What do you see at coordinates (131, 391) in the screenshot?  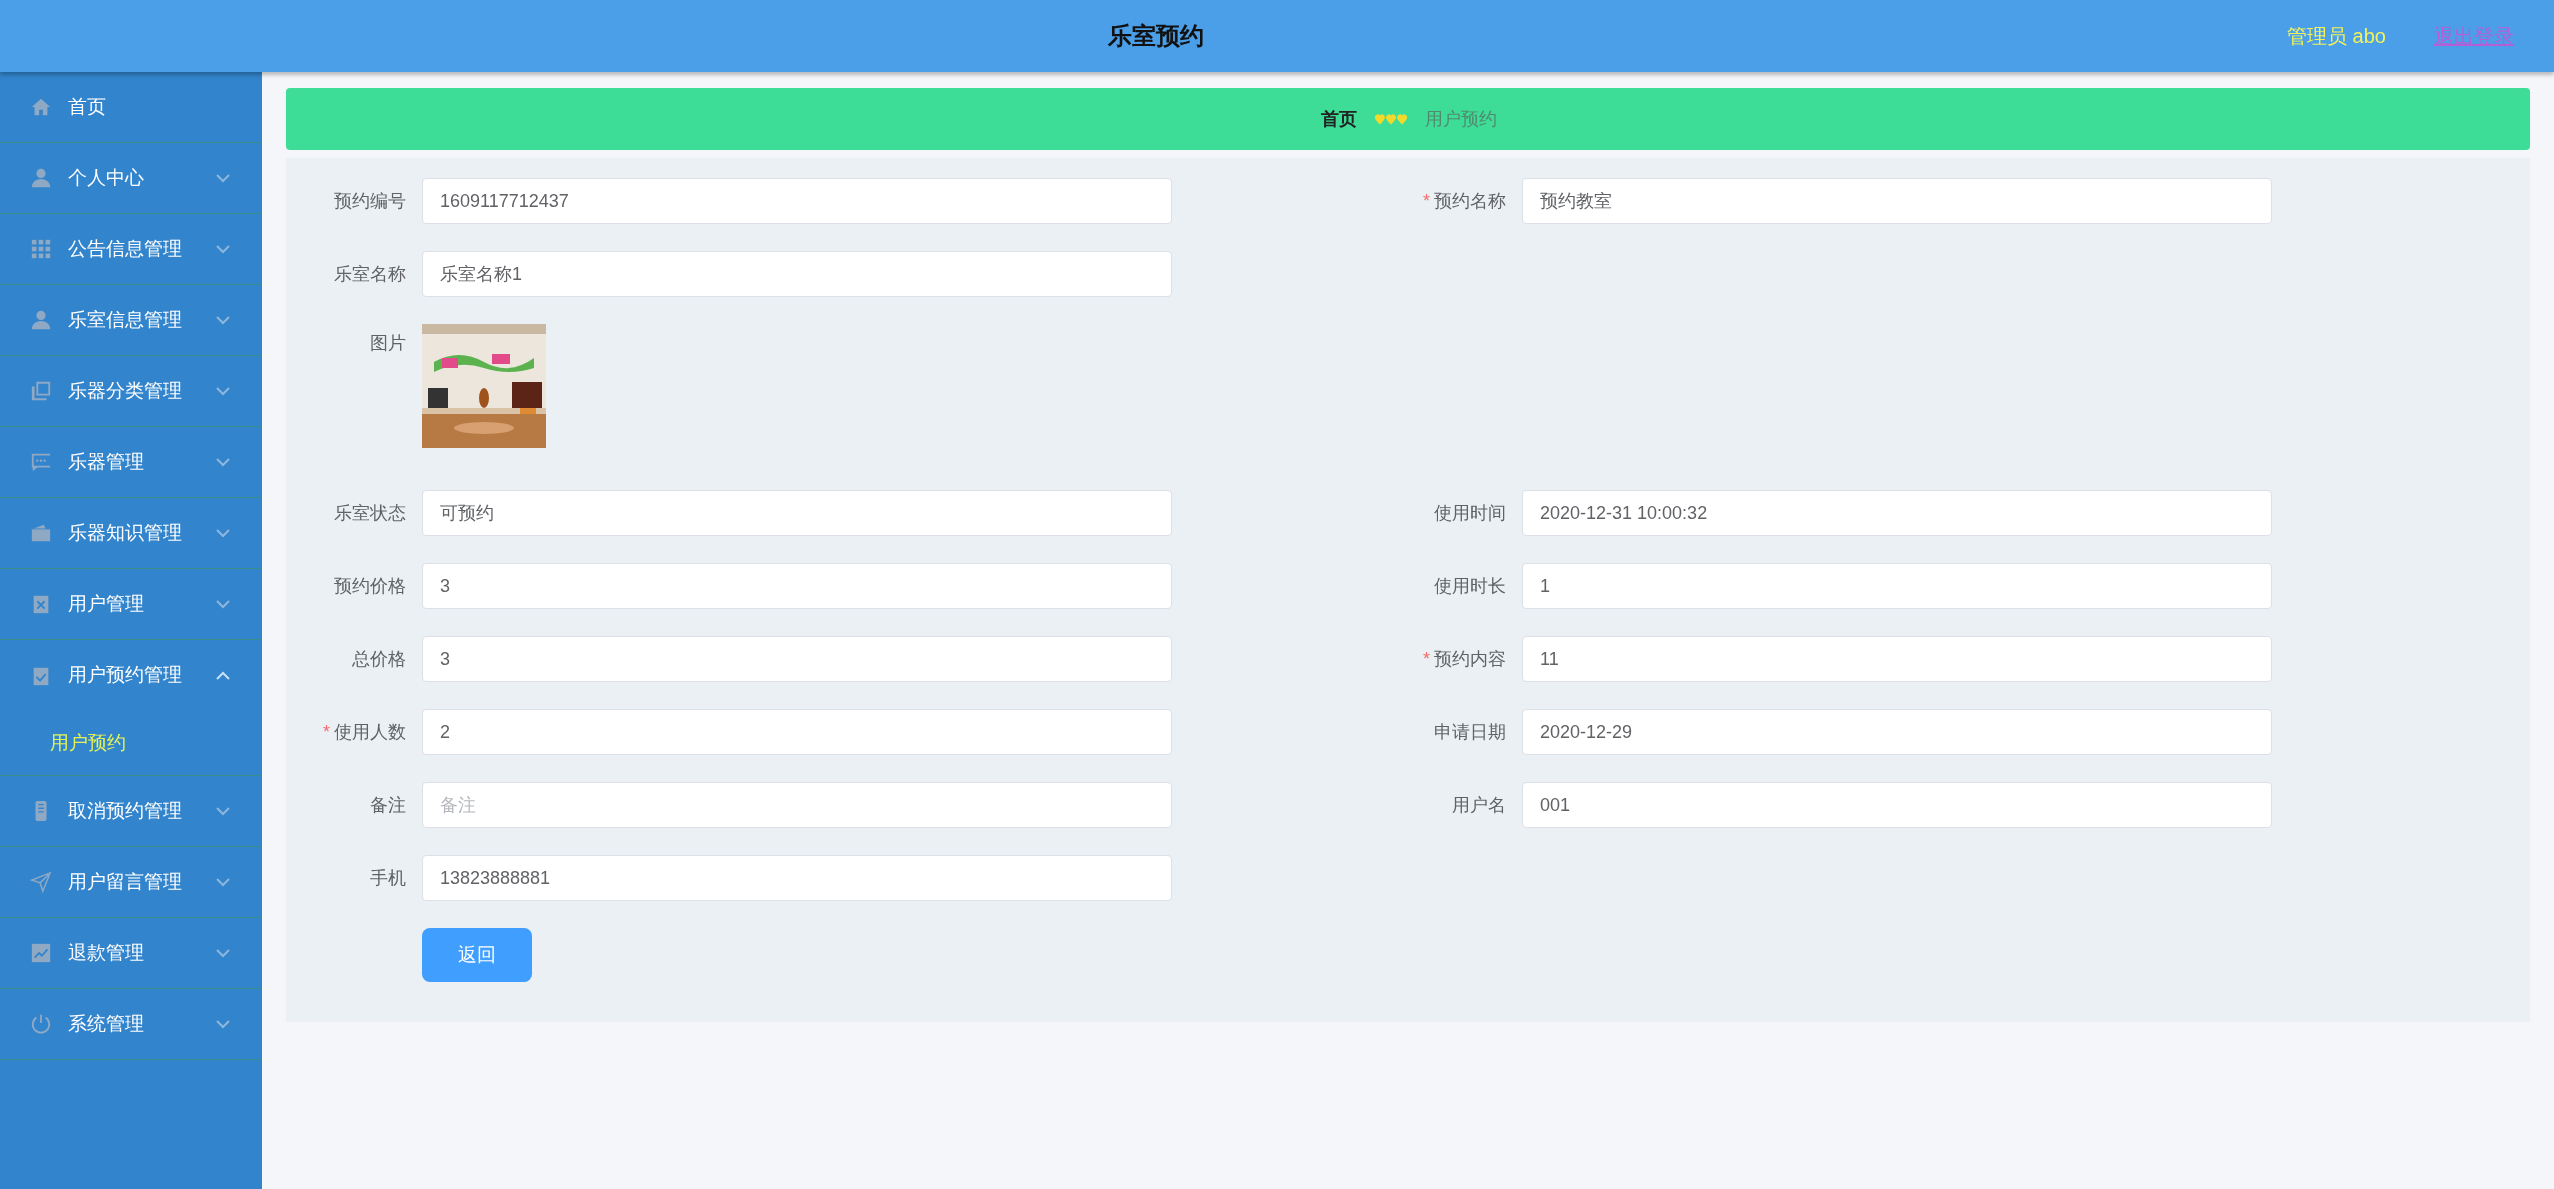 I see `sidebar-item: 乐器分类管理` at bounding box center [131, 391].